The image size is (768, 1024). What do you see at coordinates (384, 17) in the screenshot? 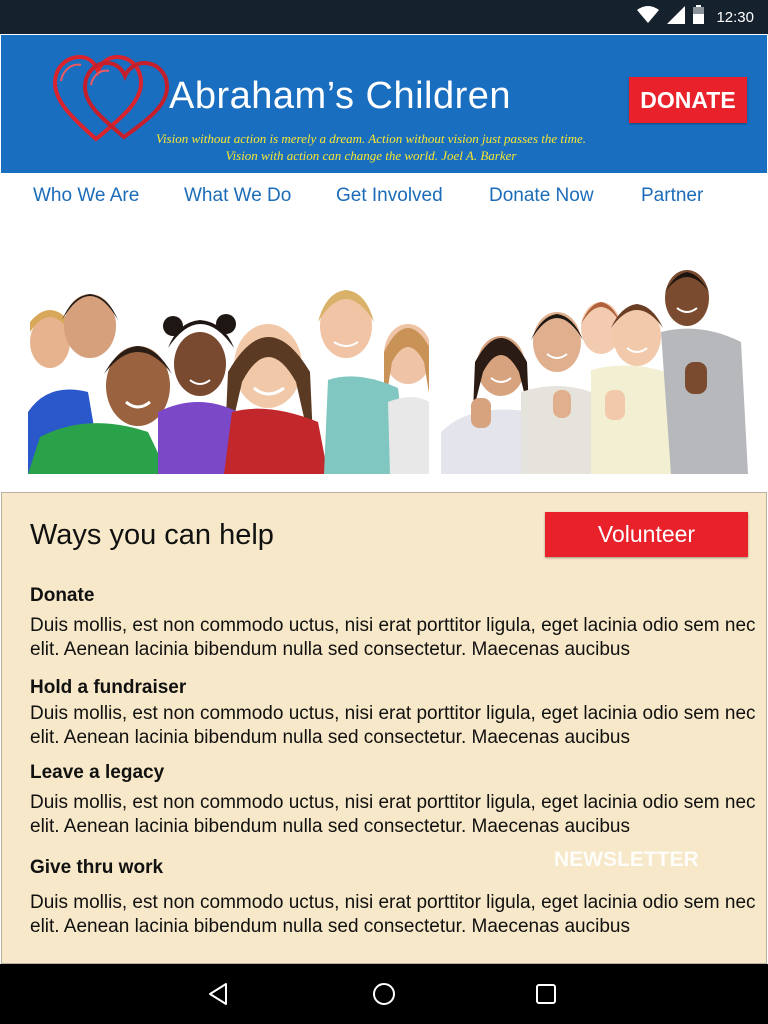
I see `status-bar: 12:30` at bounding box center [384, 17].